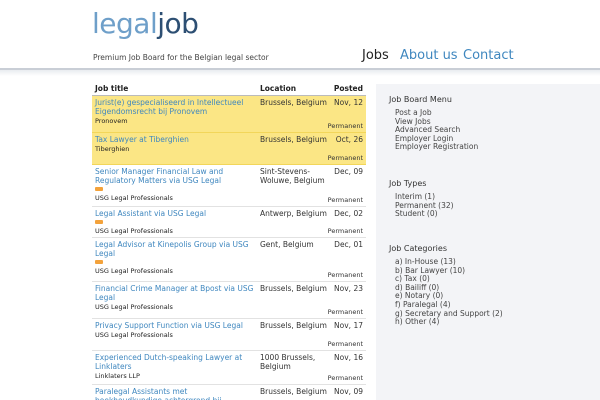 The width and height of the screenshot is (600, 400). What do you see at coordinates (175, 213) in the screenshot?
I see `job-title-link: Legal Assistant via USG Legal` at bounding box center [175, 213].